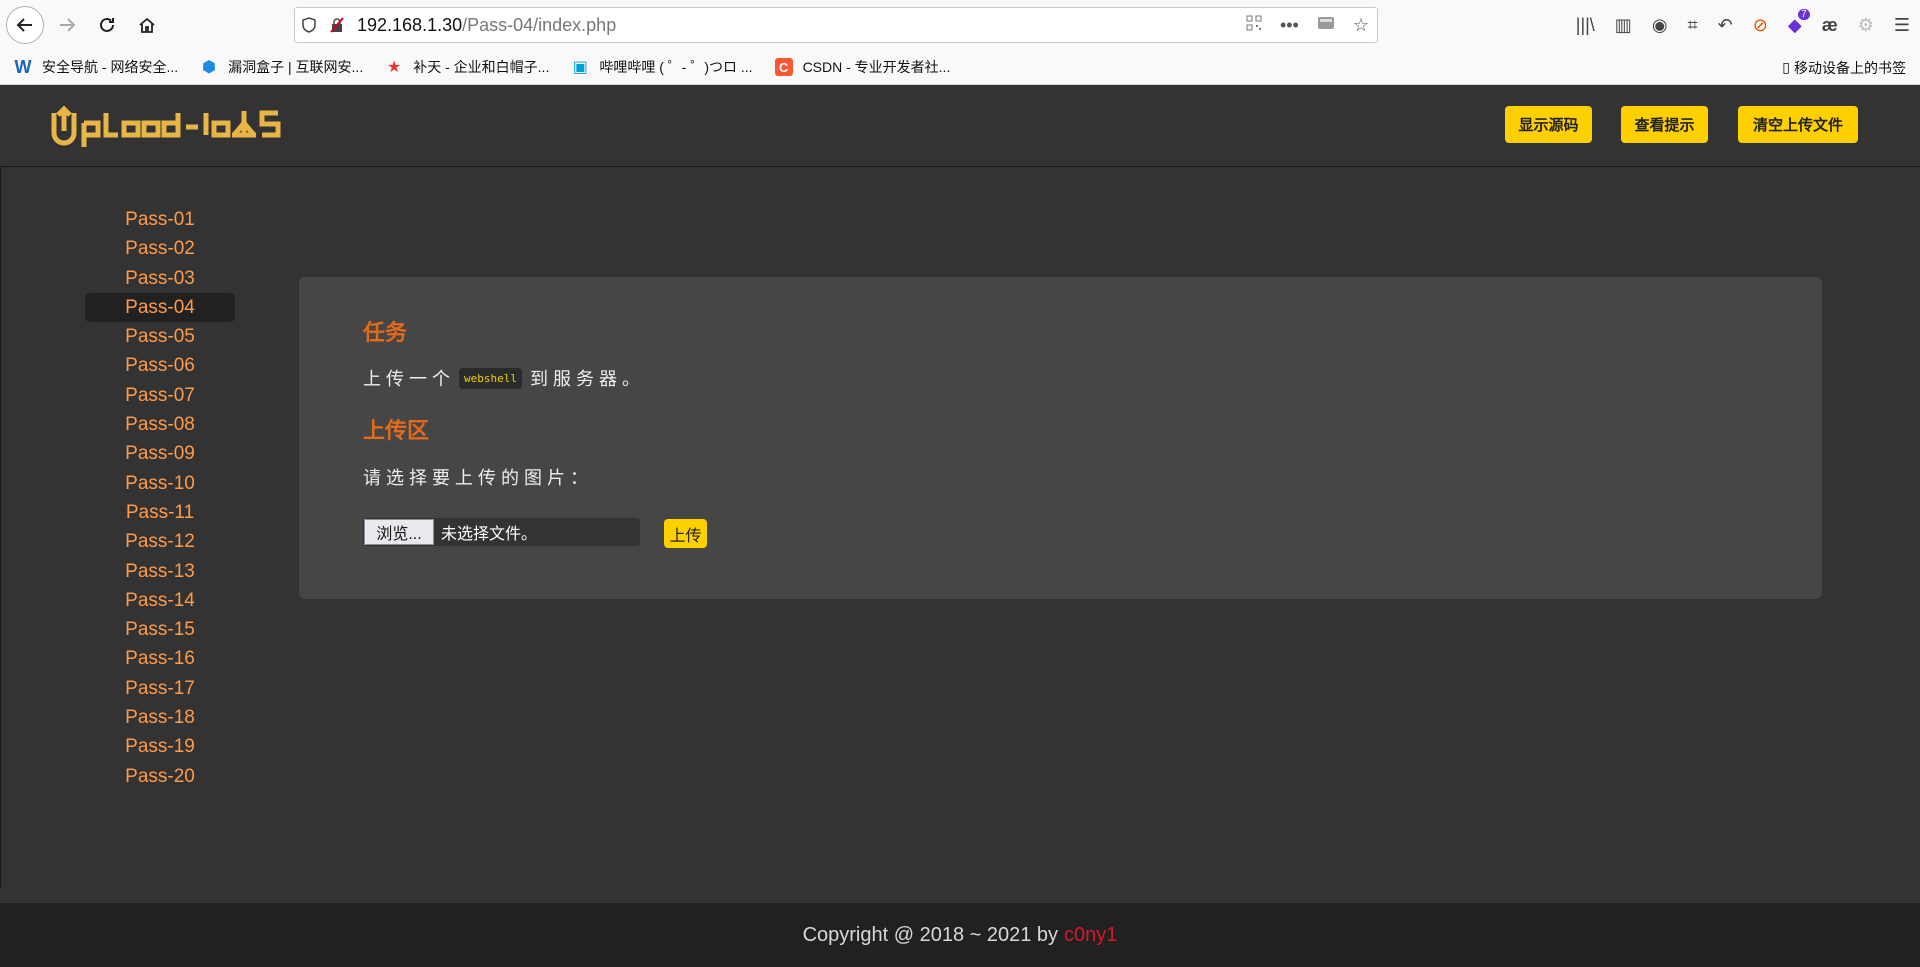 The image size is (1920, 967). What do you see at coordinates (309, 25) in the screenshot?
I see `shield-icon` at bounding box center [309, 25].